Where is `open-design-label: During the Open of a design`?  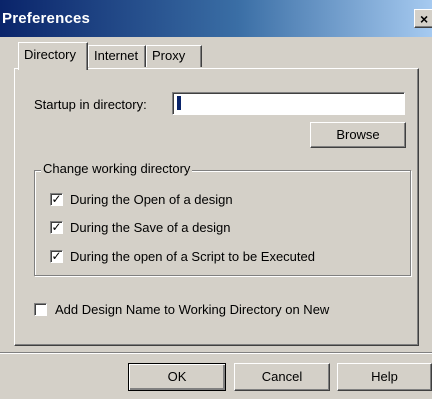
open-design-label: During the Open of a design is located at coordinates (151, 199).